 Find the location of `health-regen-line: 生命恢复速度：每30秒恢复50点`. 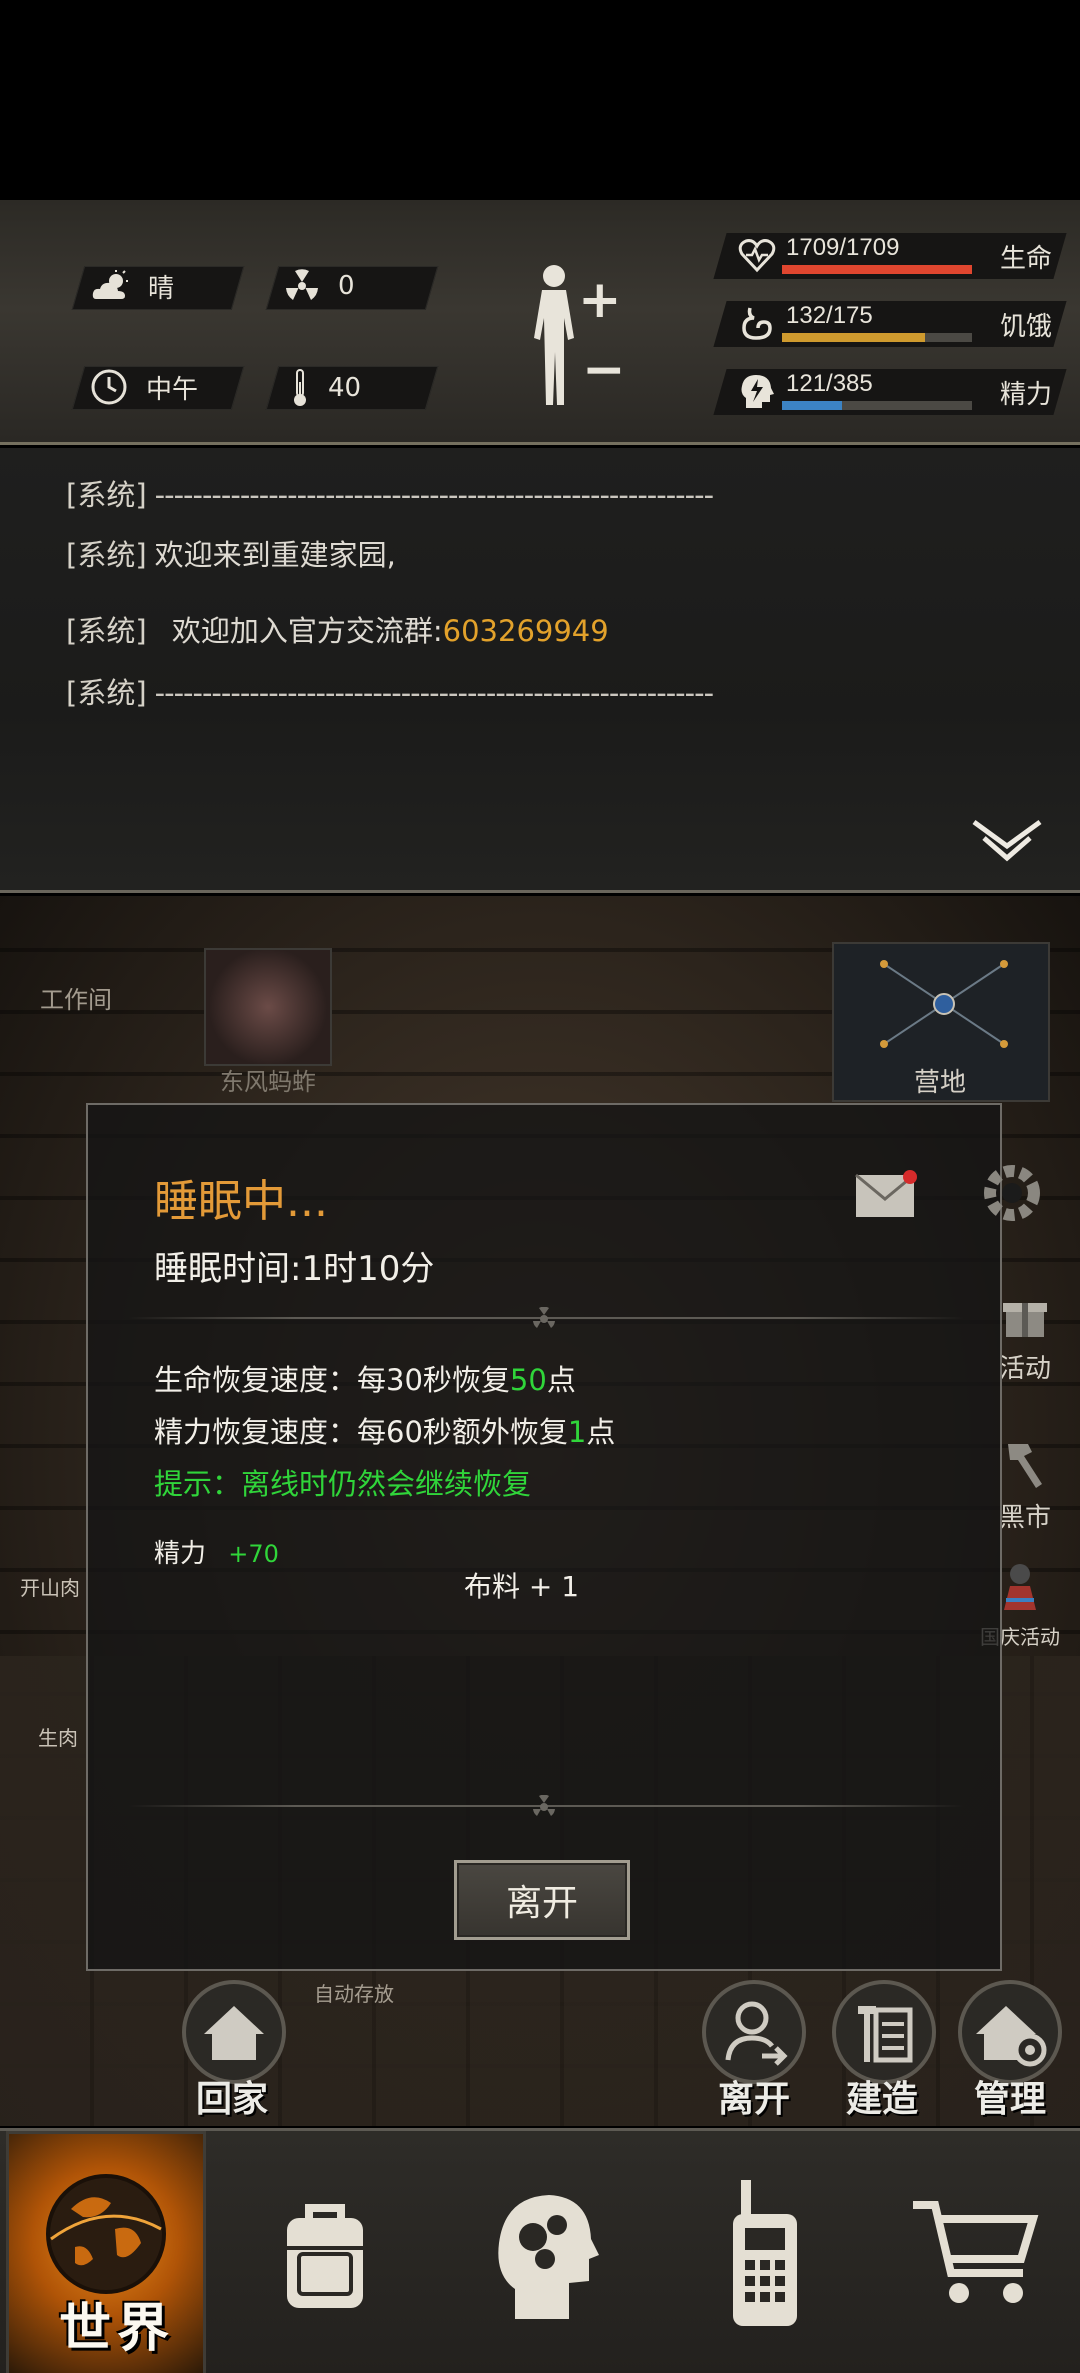

health-regen-line: 生命恢复速度：每30秒恢复50点 is located at coordinates (365, 1378).